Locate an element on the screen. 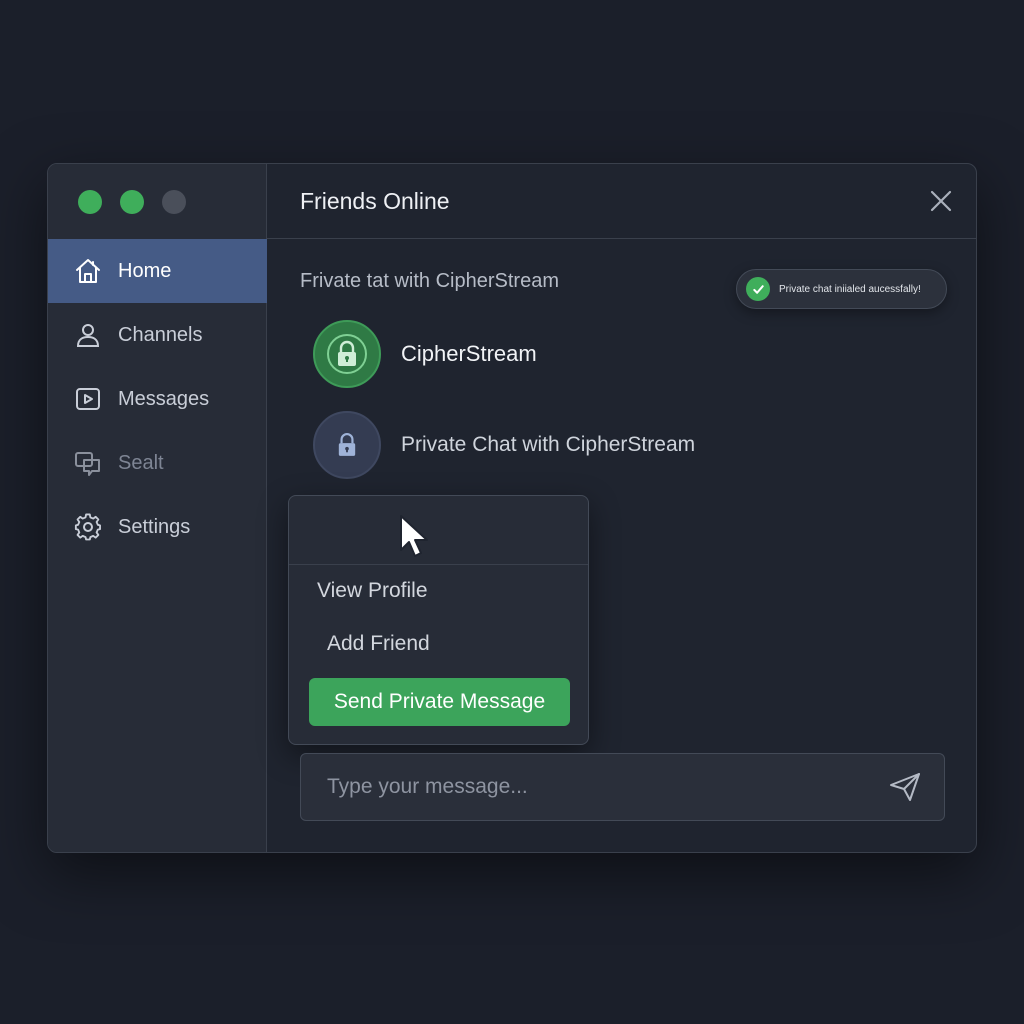  friend-item-cipherstream: CipherStream is located at coordinates (425, 354).